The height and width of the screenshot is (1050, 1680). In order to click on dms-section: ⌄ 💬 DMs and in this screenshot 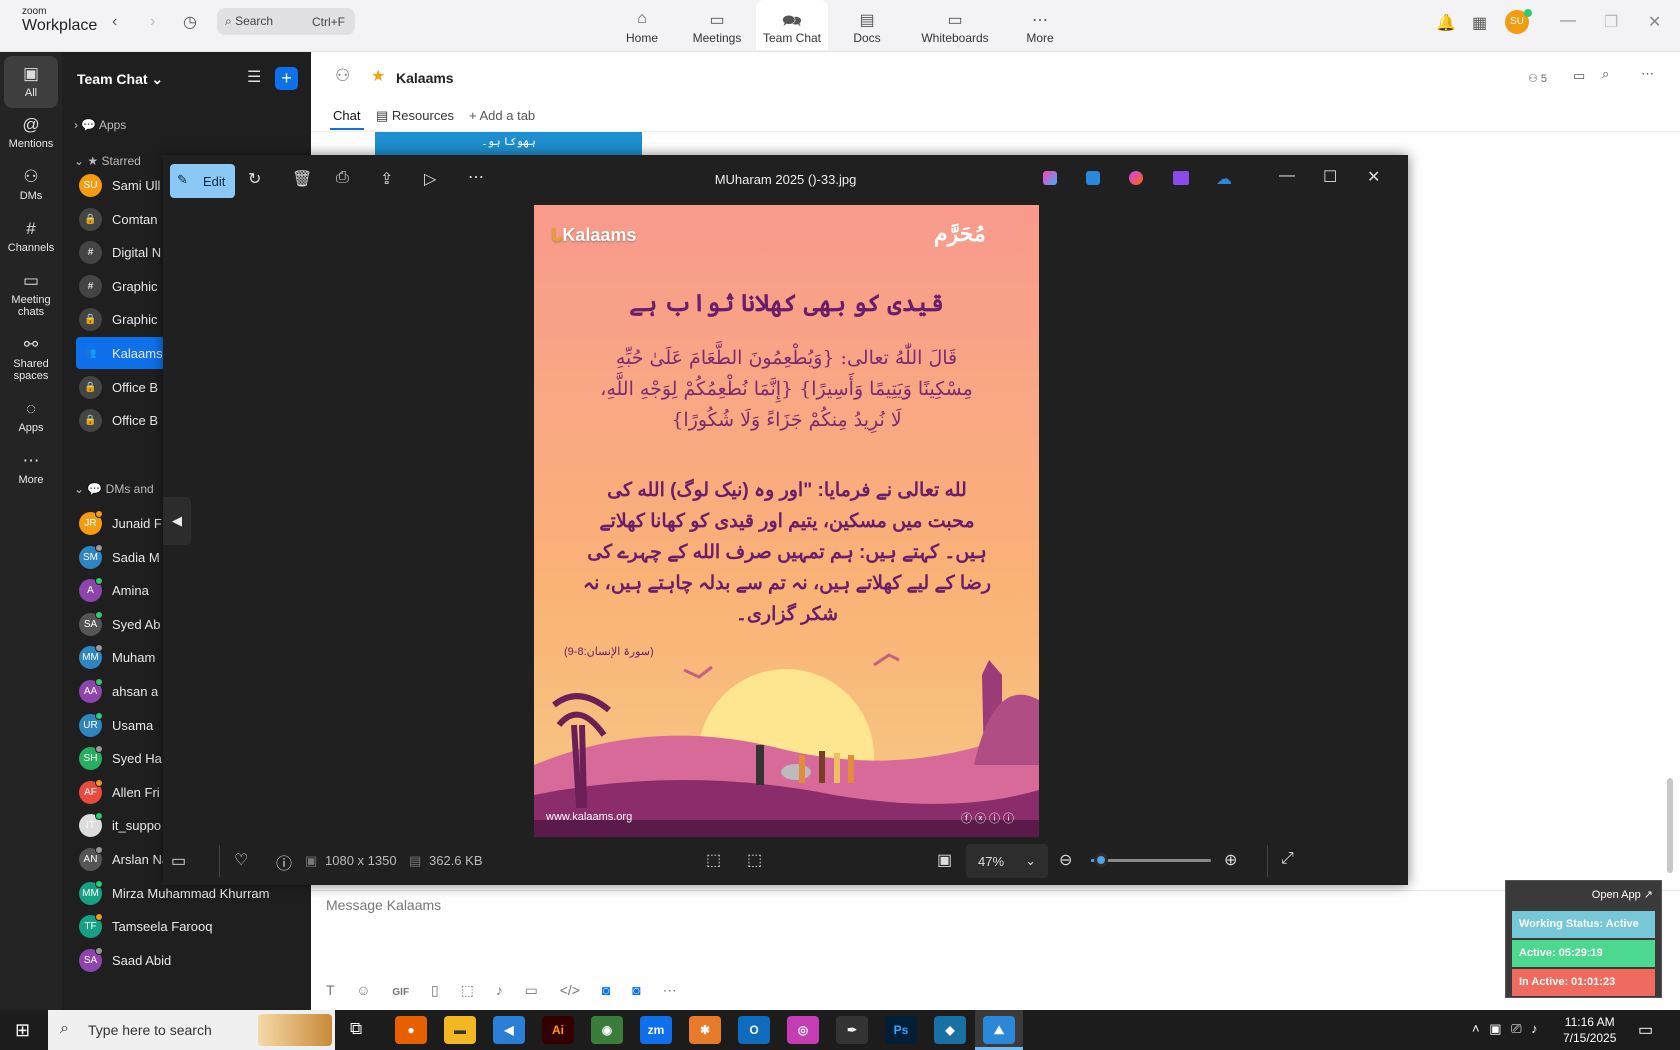, I will do `click(114, 489)`.